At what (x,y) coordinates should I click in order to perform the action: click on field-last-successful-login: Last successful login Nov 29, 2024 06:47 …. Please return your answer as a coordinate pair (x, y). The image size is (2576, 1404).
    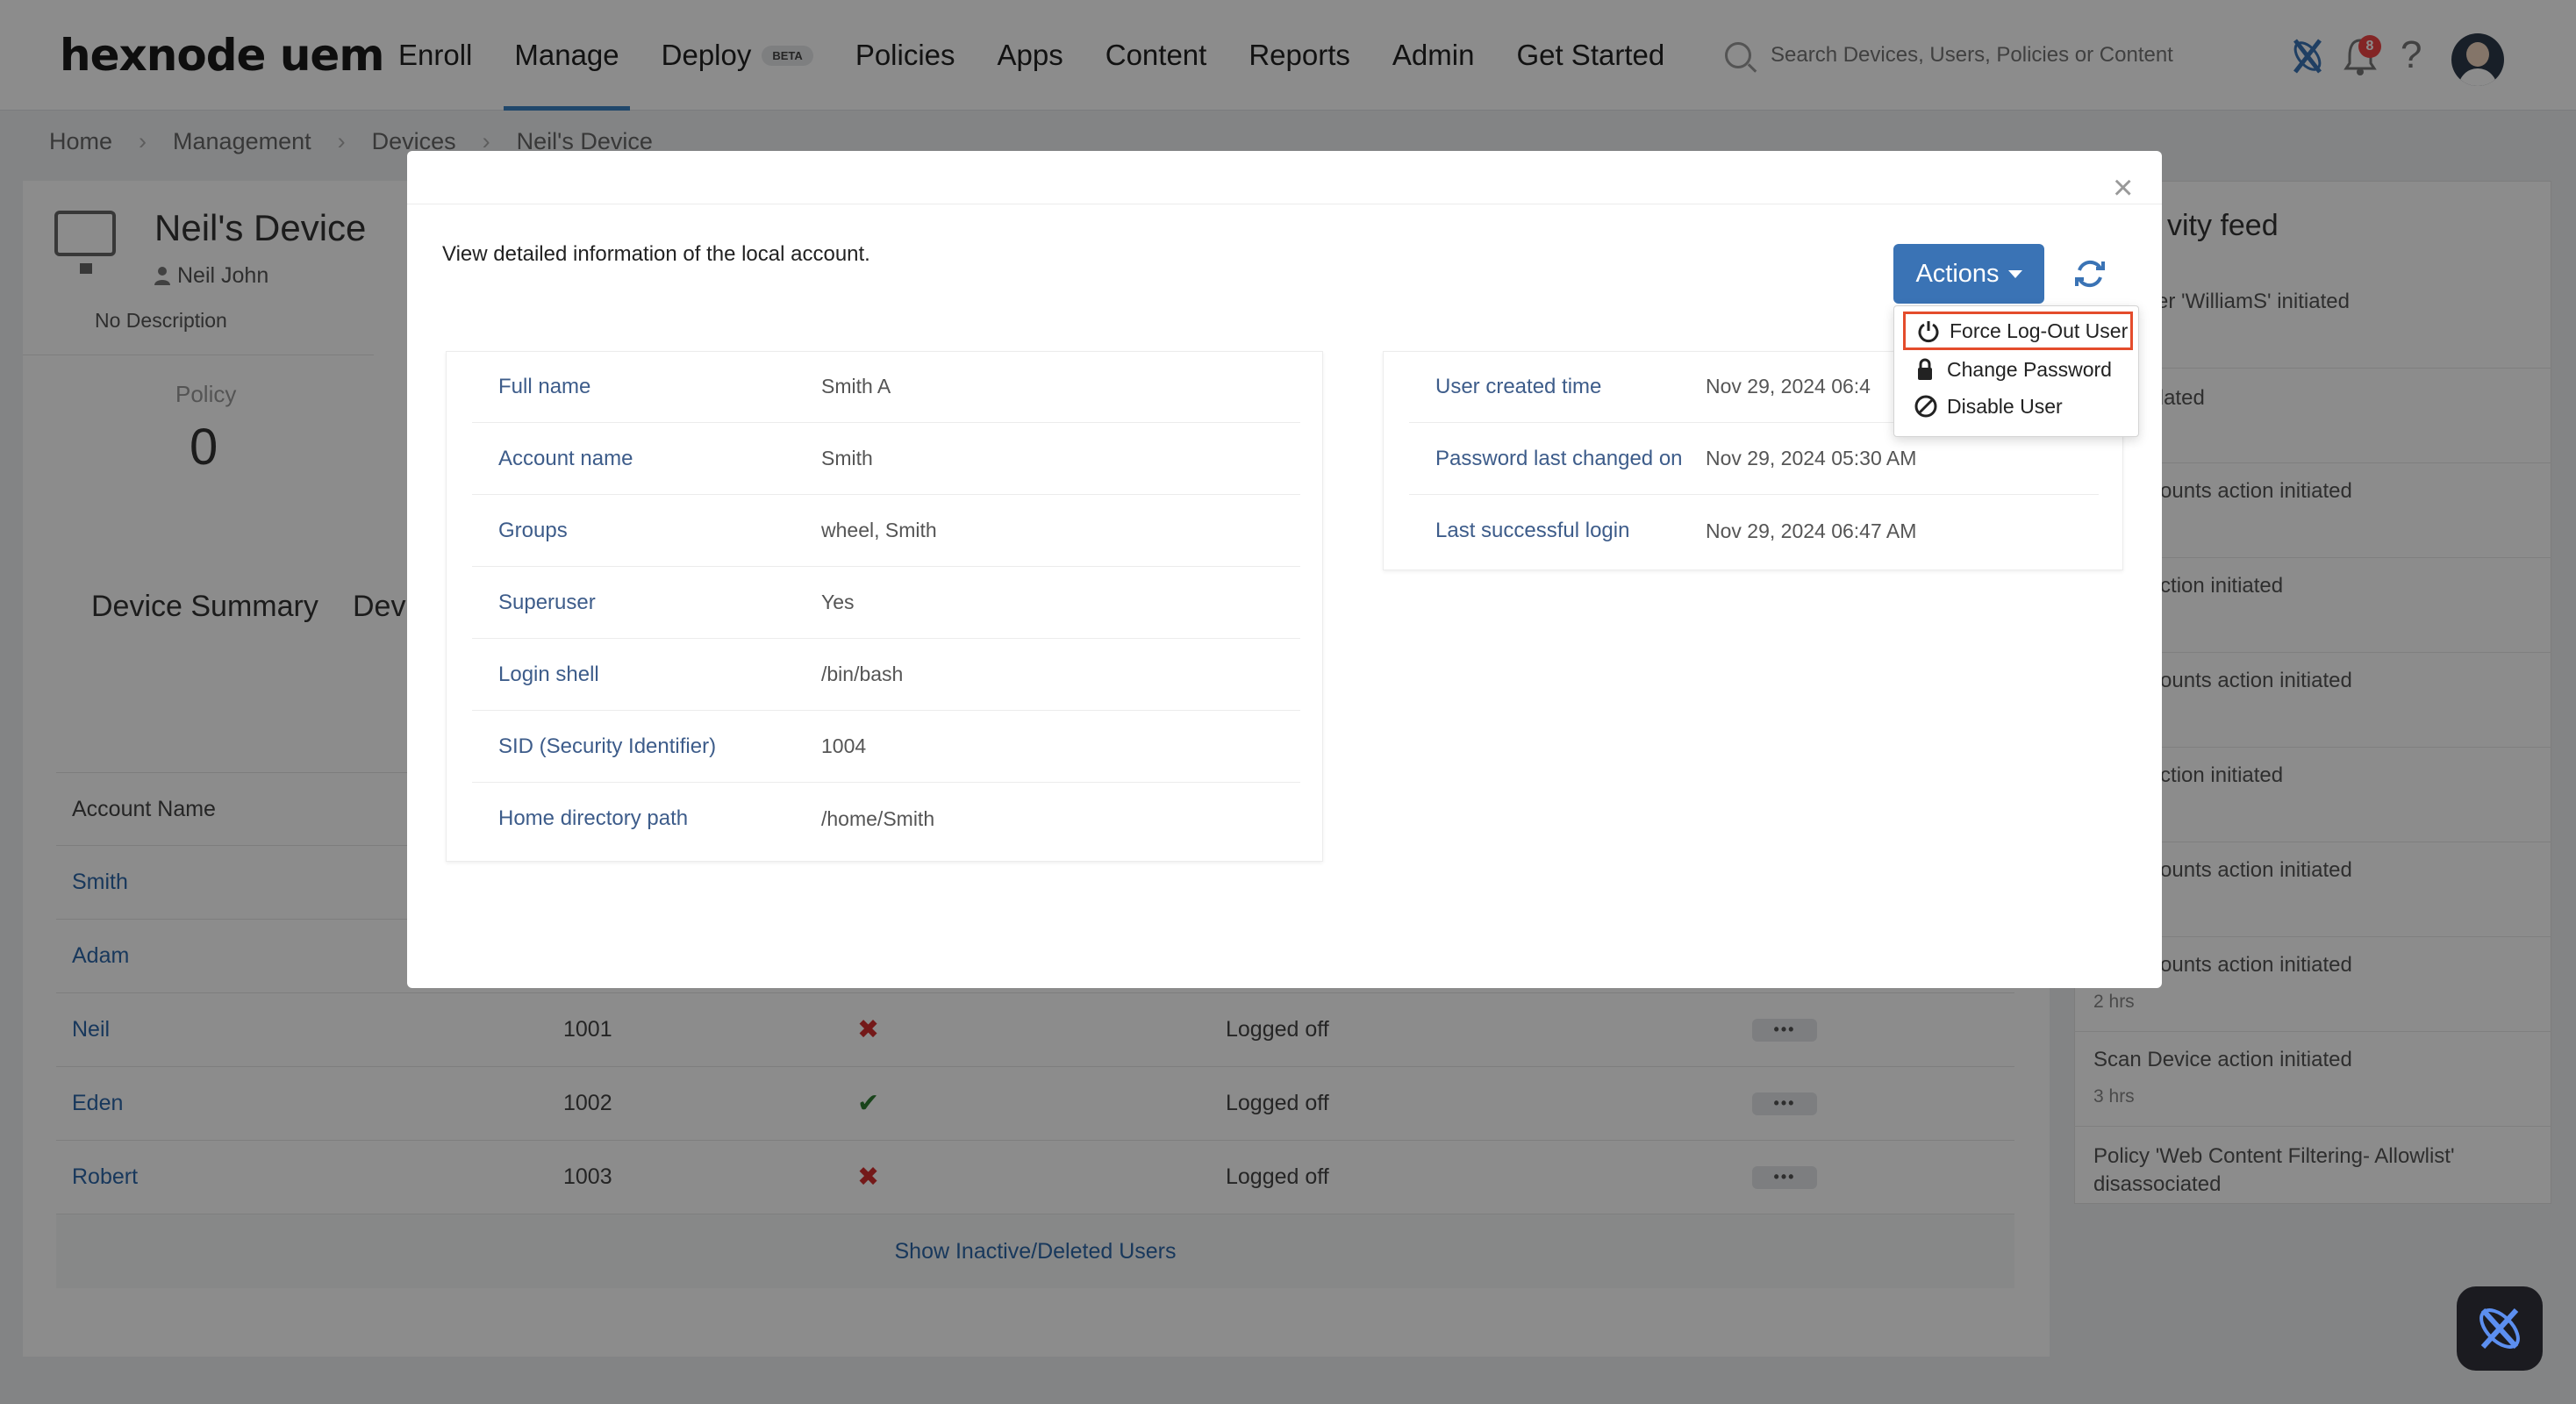
    Looking at the image, I should click on (1676, 530).